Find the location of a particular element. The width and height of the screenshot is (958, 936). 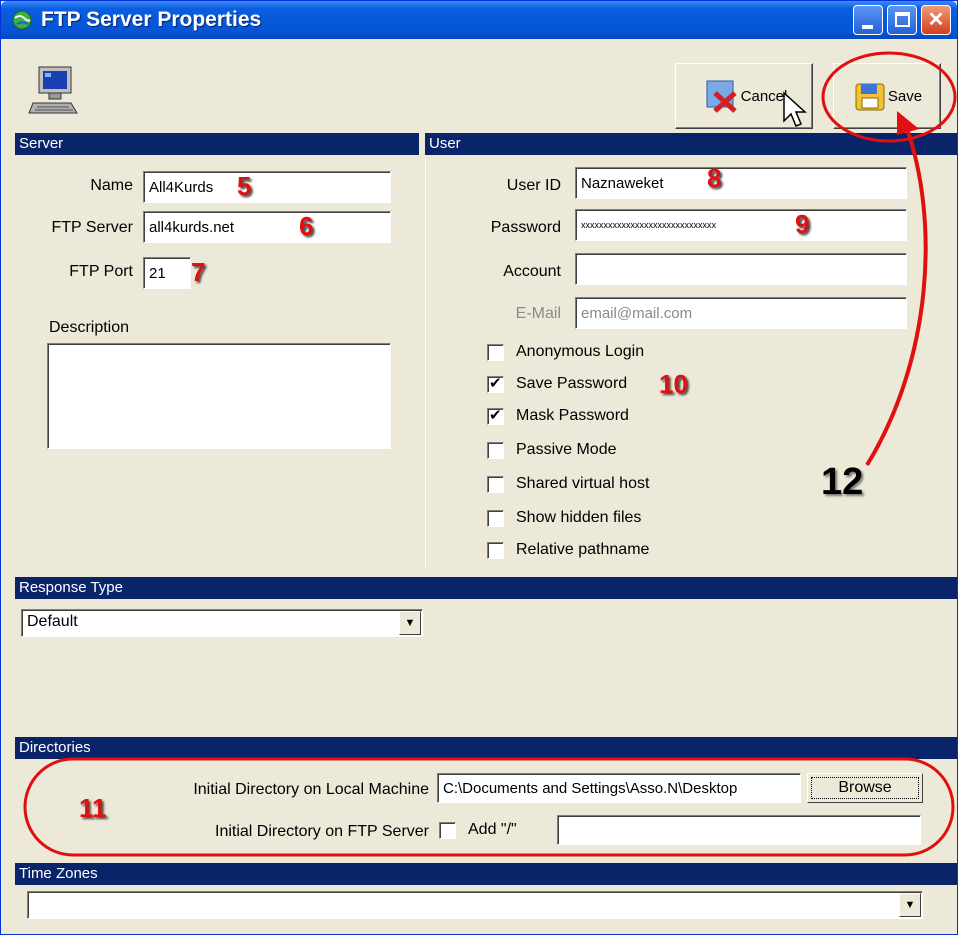

response-type-select: Default ▼ is located at coordinates (222, 623).